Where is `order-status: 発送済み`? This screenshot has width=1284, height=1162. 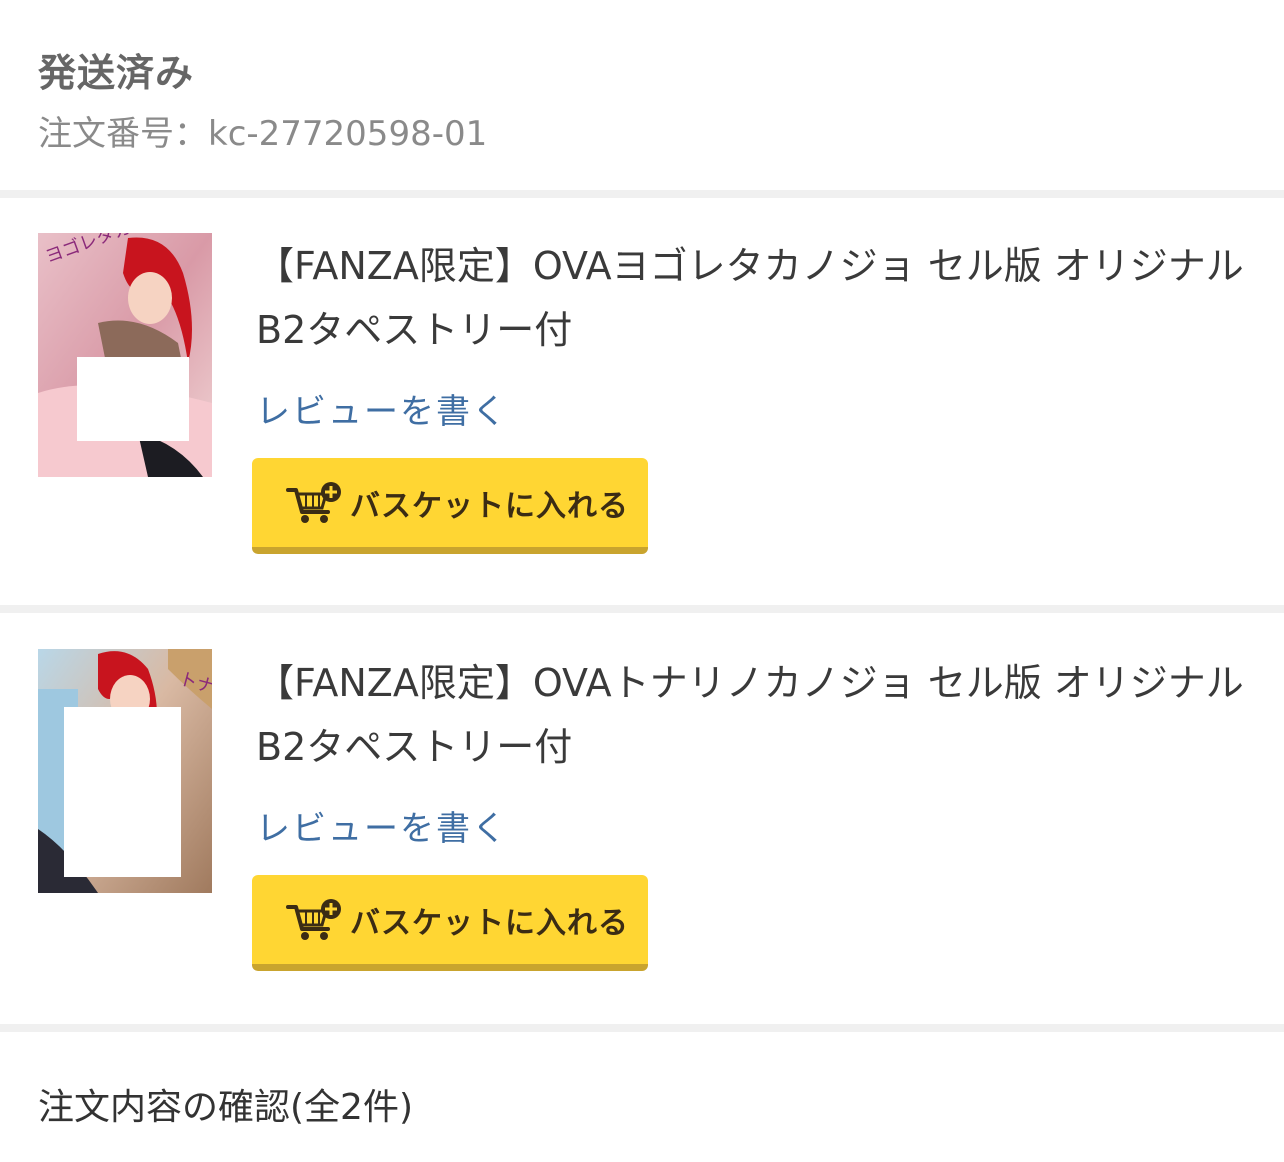 order-status: 発送済み is located at coordinates (116, 73).